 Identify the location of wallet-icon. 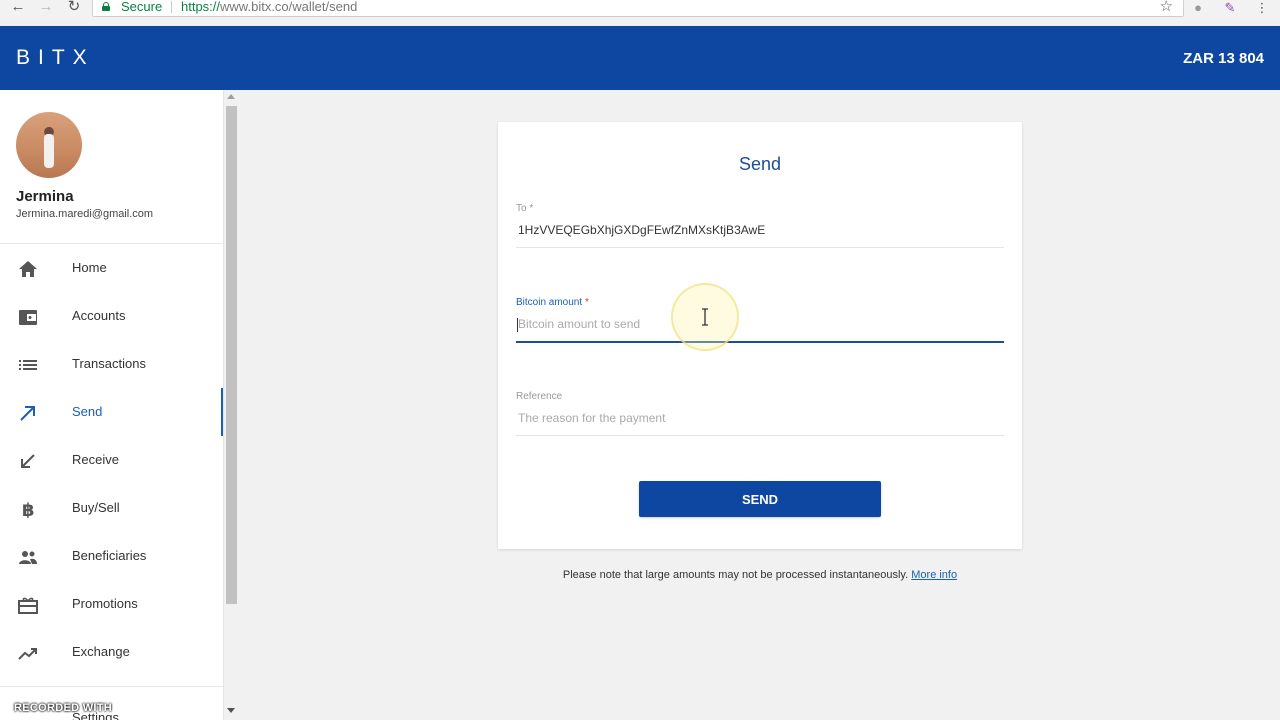
(28, 317).